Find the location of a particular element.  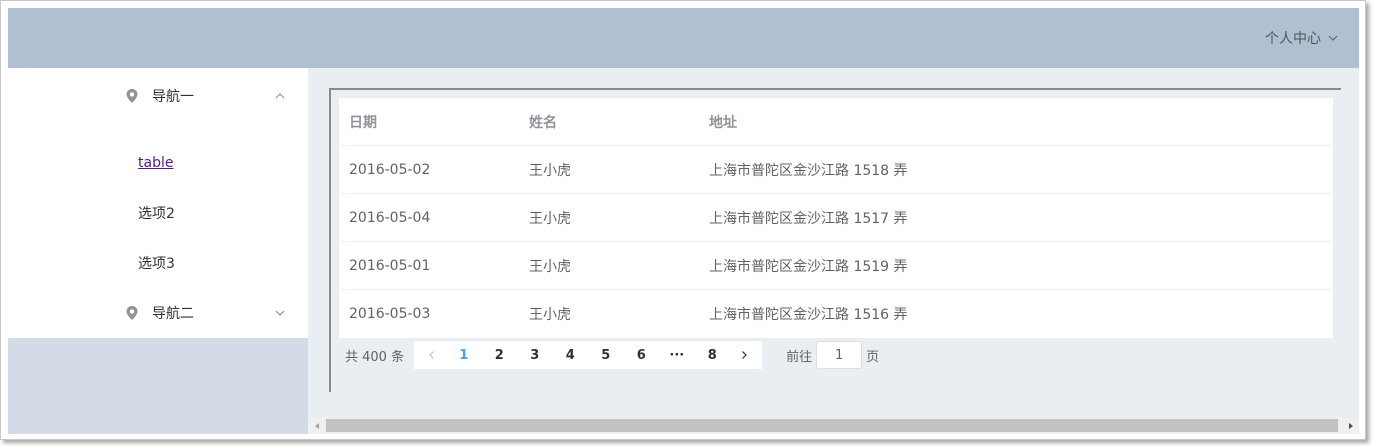

pagination-total: 共 400 条 is located at coordinates (375, 357).